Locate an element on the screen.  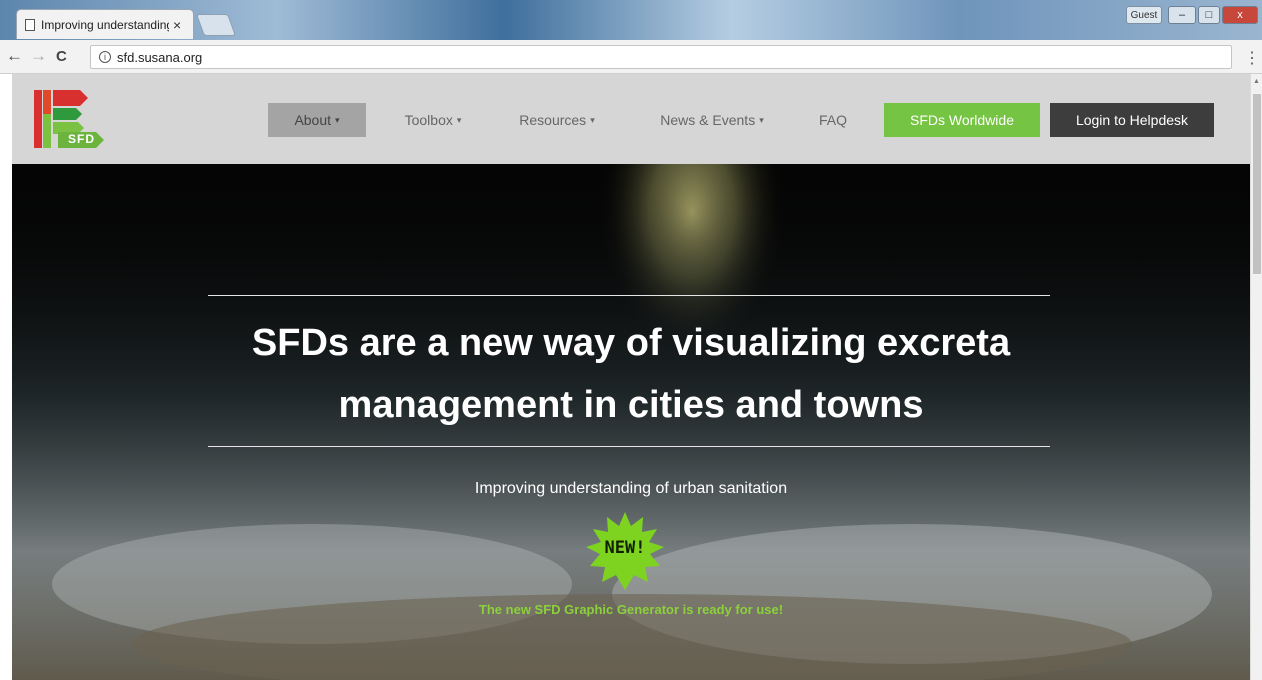
maximize-button: □ is located at coordinates (1209, 15).